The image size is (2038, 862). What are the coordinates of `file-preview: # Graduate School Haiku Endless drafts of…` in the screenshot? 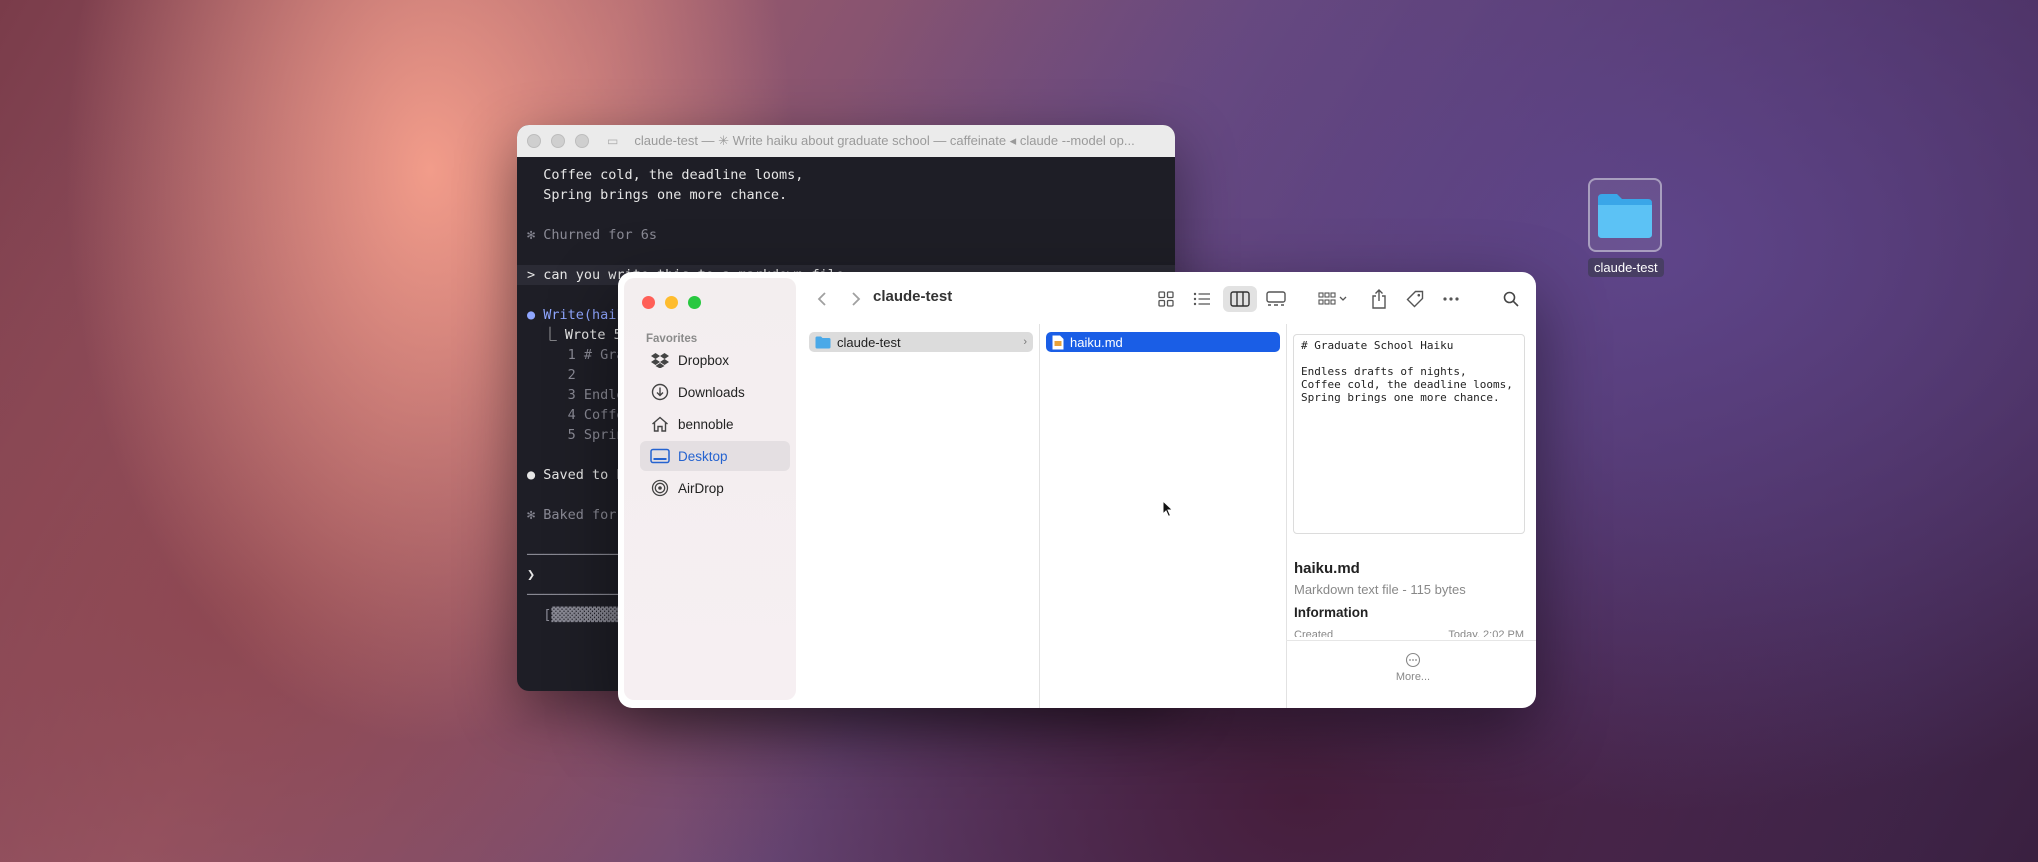 It's located at (1409, 434).